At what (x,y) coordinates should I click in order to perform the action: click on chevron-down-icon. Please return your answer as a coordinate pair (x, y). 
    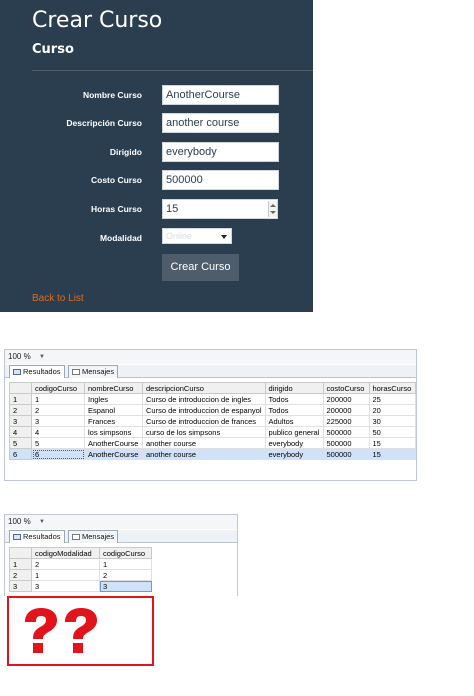
    Looking at the image, I should click on (224, 237).